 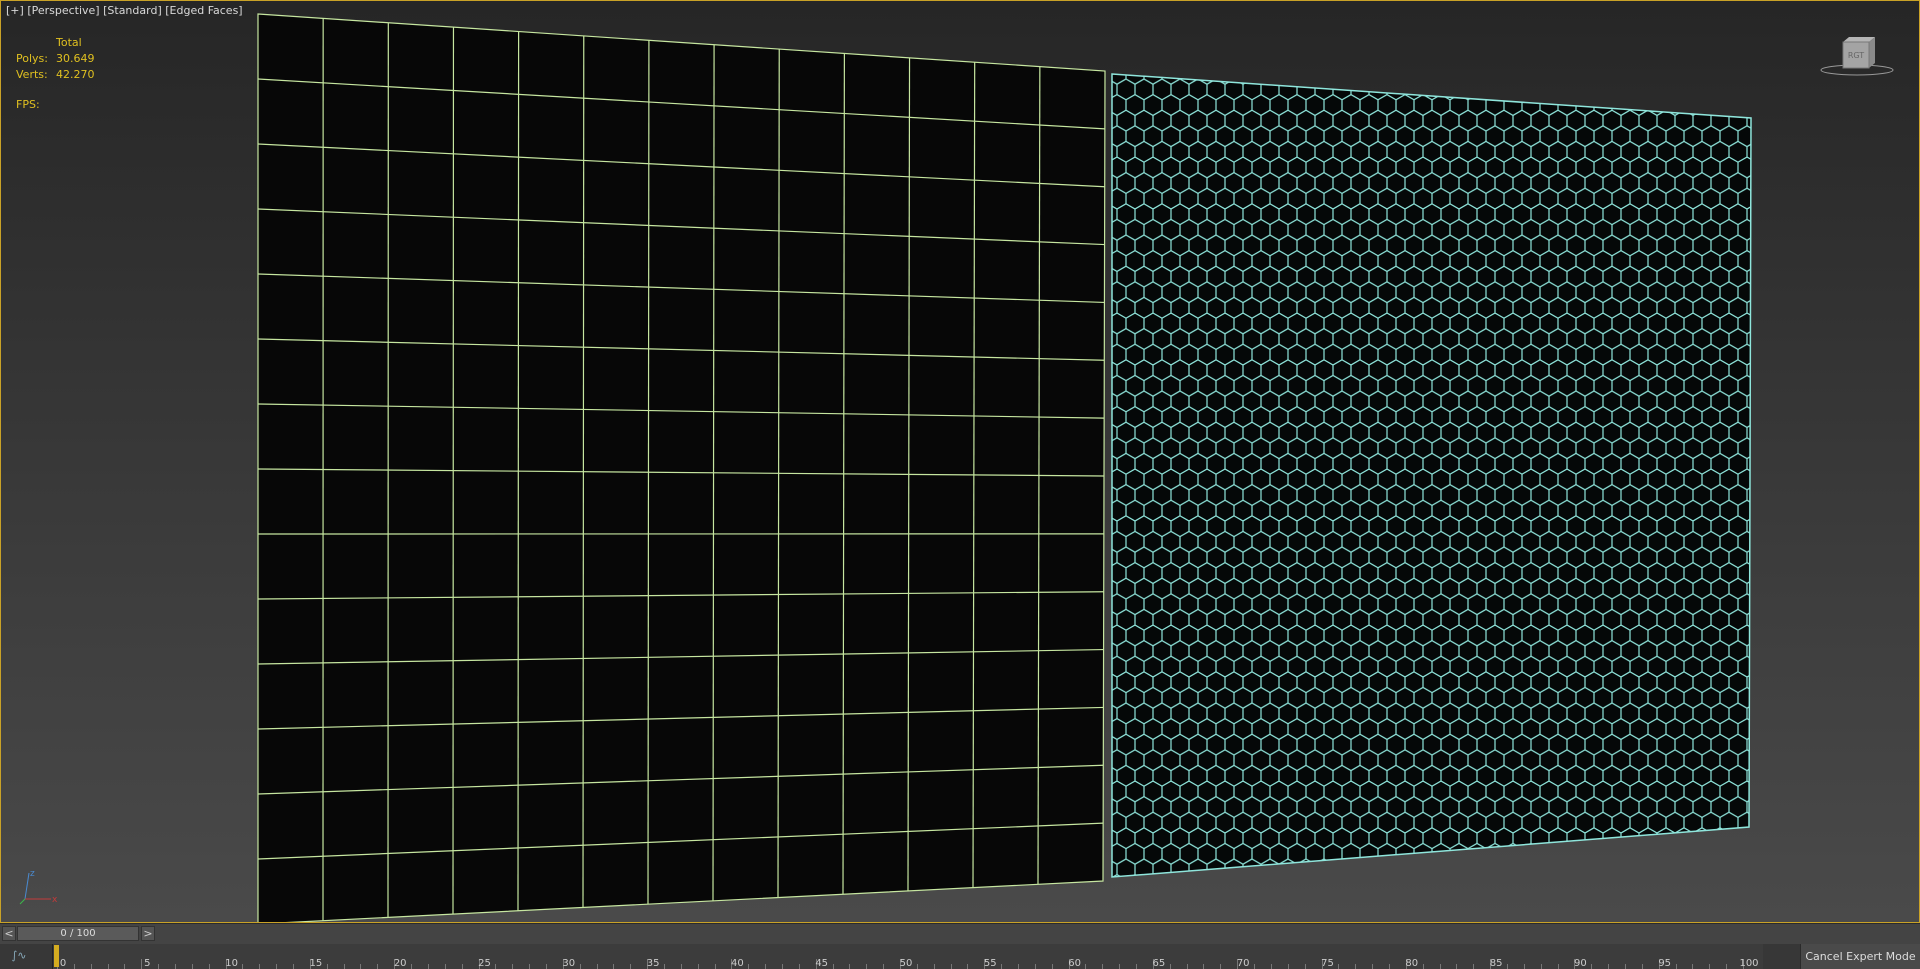 I want to click on timeline-tick-label: 30, so click(x=569, y=963).